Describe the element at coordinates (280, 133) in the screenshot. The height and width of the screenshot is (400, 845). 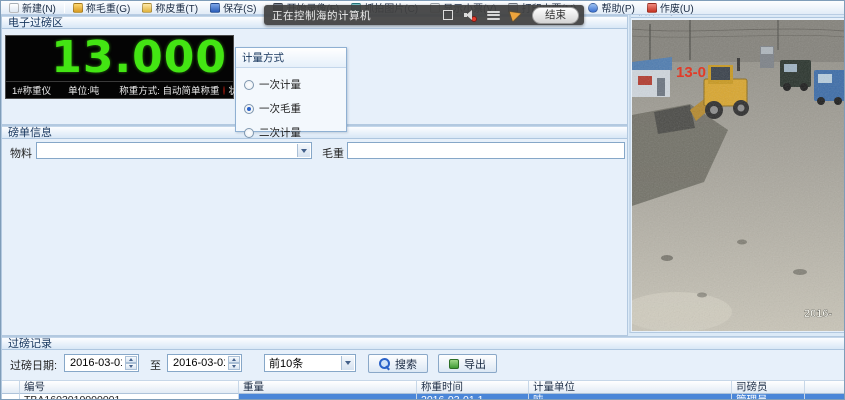
I see `radio-twice-meter-label: 二次计量` at that location.